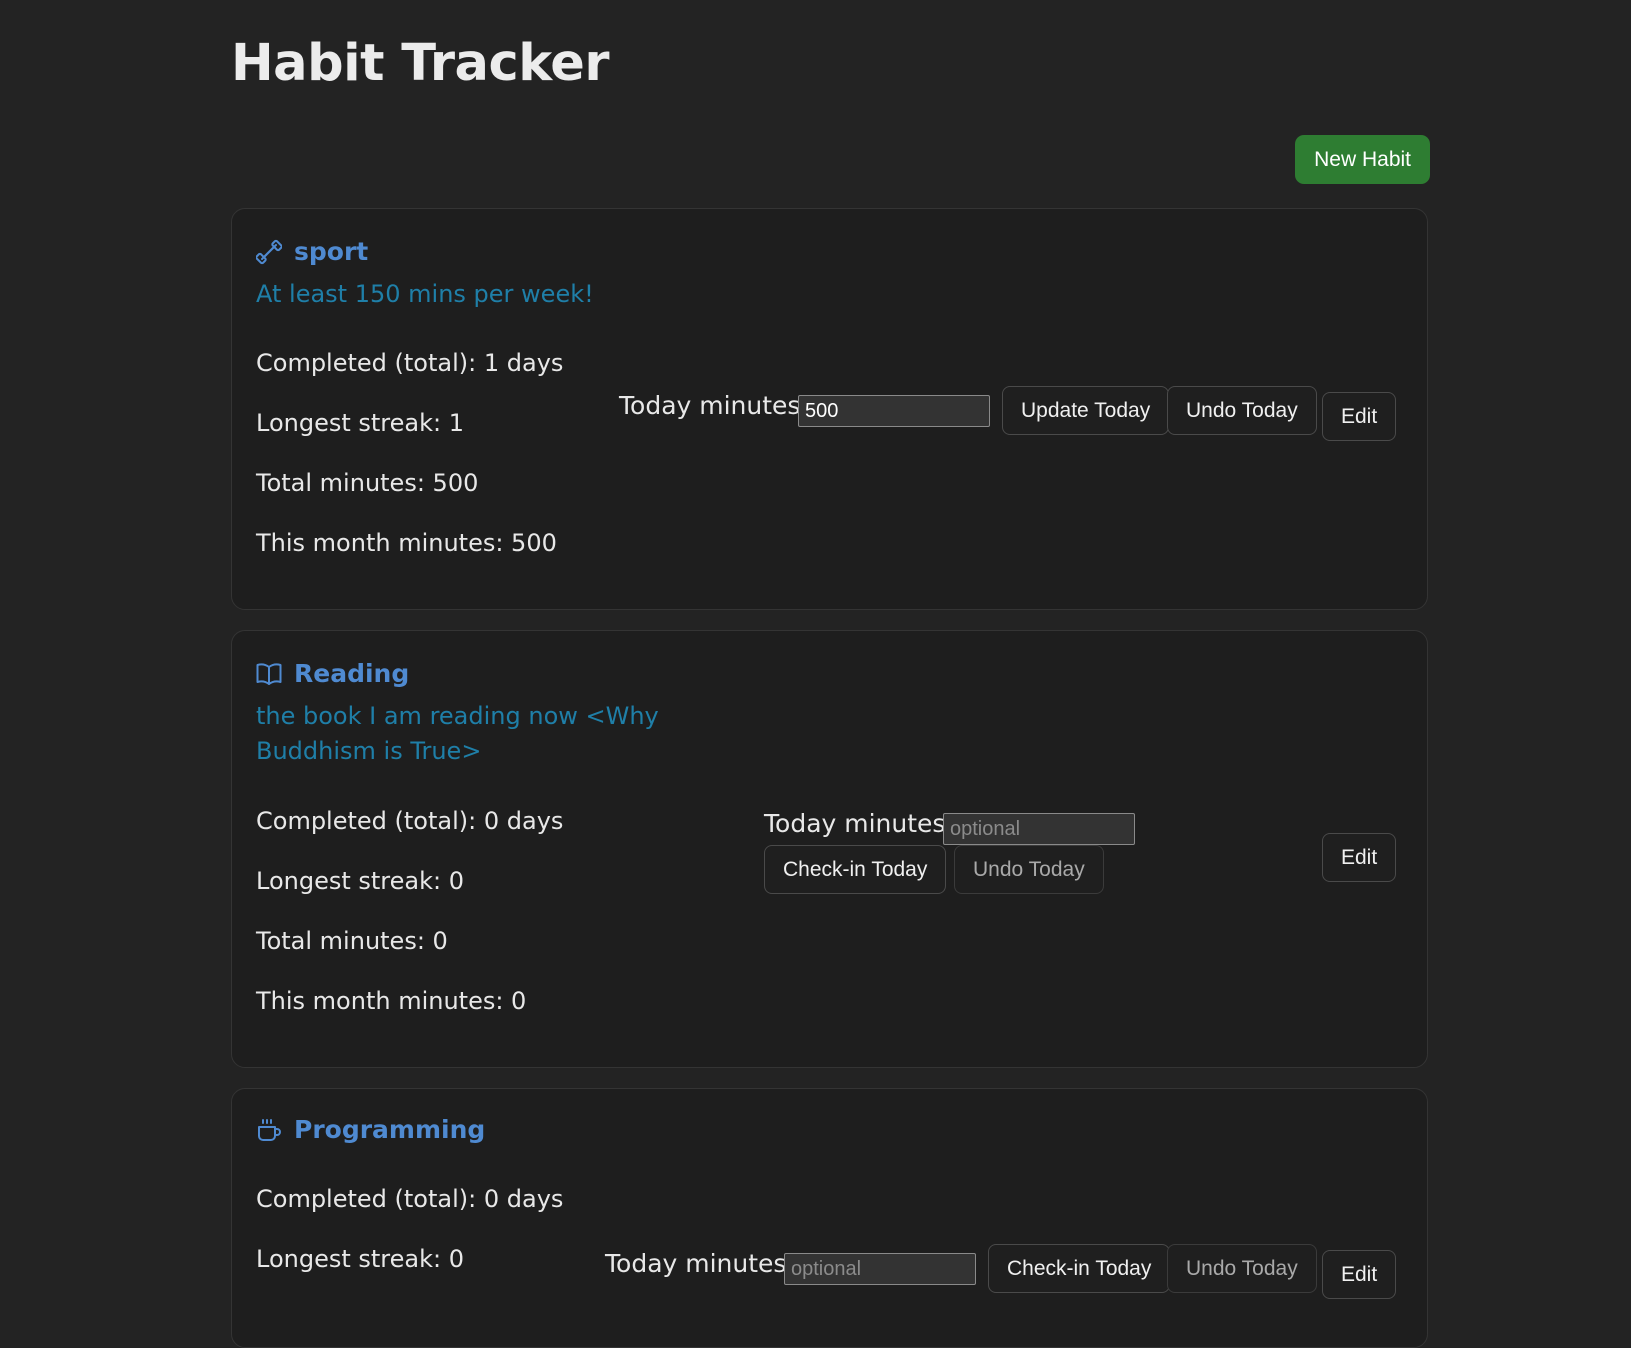 Image resolution: width=1631 pixels, height=1348 pixels. I want to click on total-minutes: Total minutes: 500, so click(367, 483).